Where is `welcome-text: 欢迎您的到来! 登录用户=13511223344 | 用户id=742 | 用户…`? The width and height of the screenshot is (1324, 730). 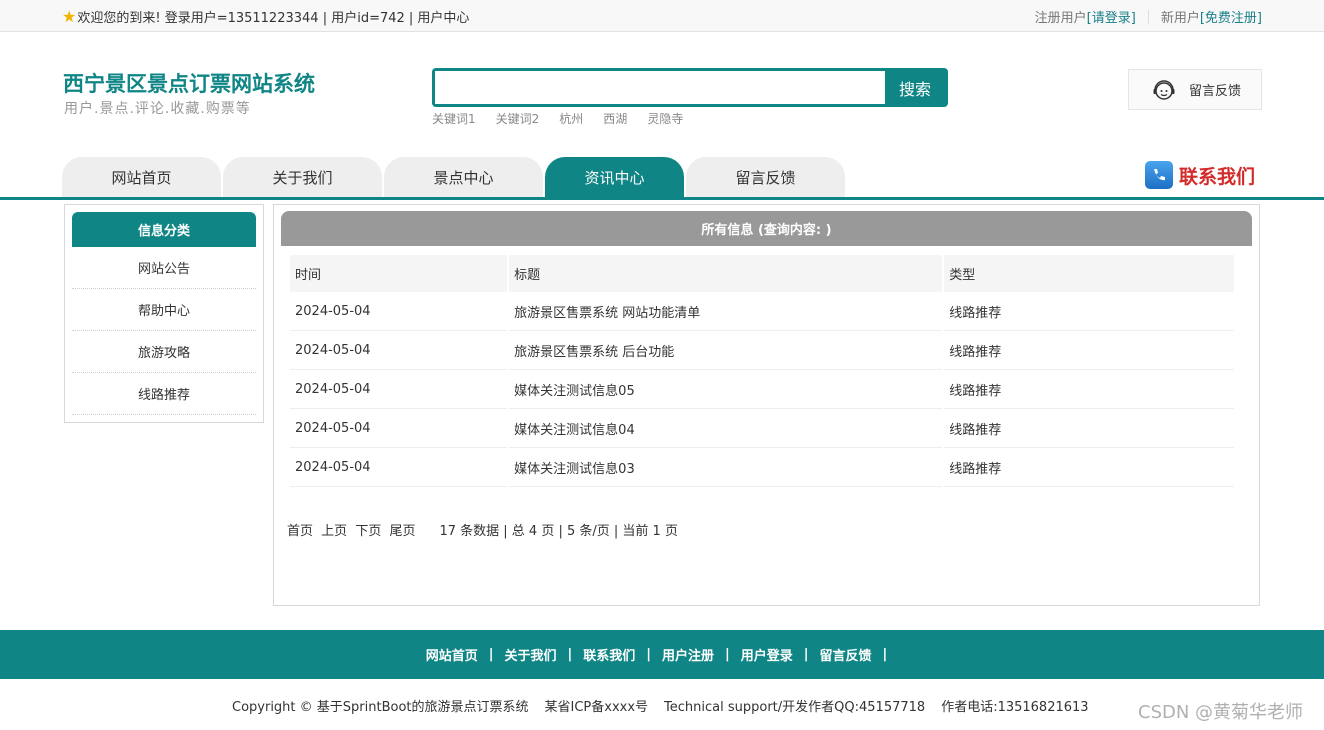
welcome-text: 欢迎您的到来! 登录用户=13511223344 | 用户id=742 | 用户… is located at coordinates (273, 16).